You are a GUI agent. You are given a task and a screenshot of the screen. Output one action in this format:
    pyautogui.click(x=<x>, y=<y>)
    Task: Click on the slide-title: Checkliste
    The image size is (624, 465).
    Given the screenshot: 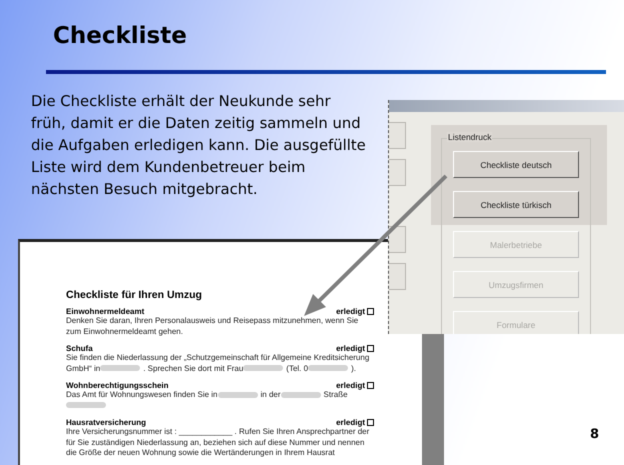 What is the action you would take?
    pyautogui.click(x=120, y=36)
    